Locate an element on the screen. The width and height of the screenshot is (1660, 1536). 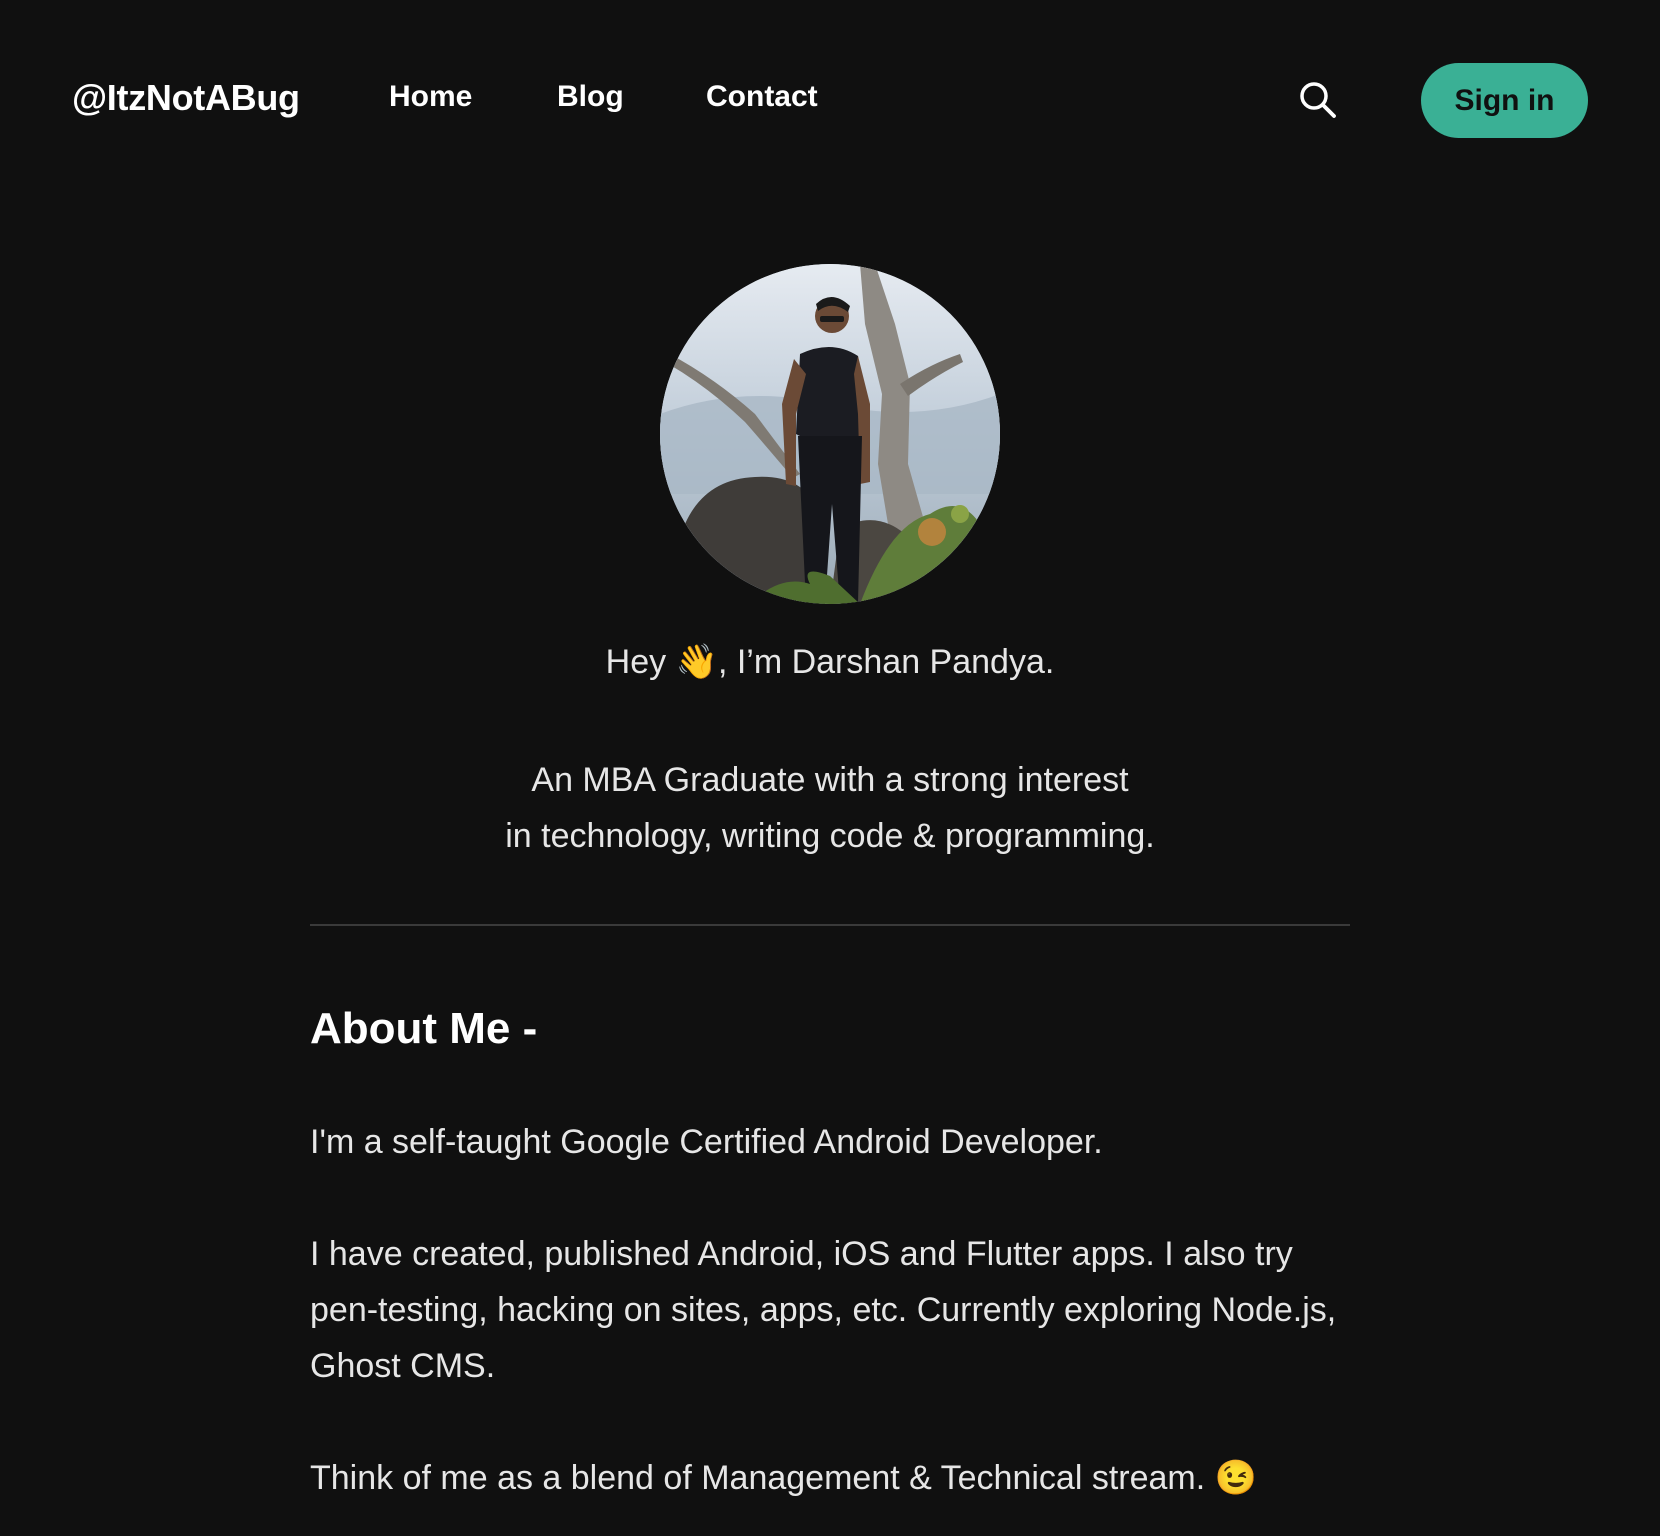
hero-greeting: Hey 👋, I’m Darshan Pandya. is located at coordinates (830, 662).